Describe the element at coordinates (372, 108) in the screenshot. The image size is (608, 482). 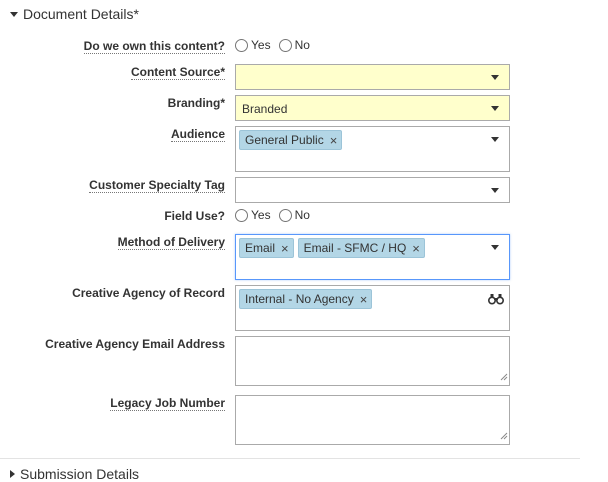
I see `branding-select: Branded` at that location.